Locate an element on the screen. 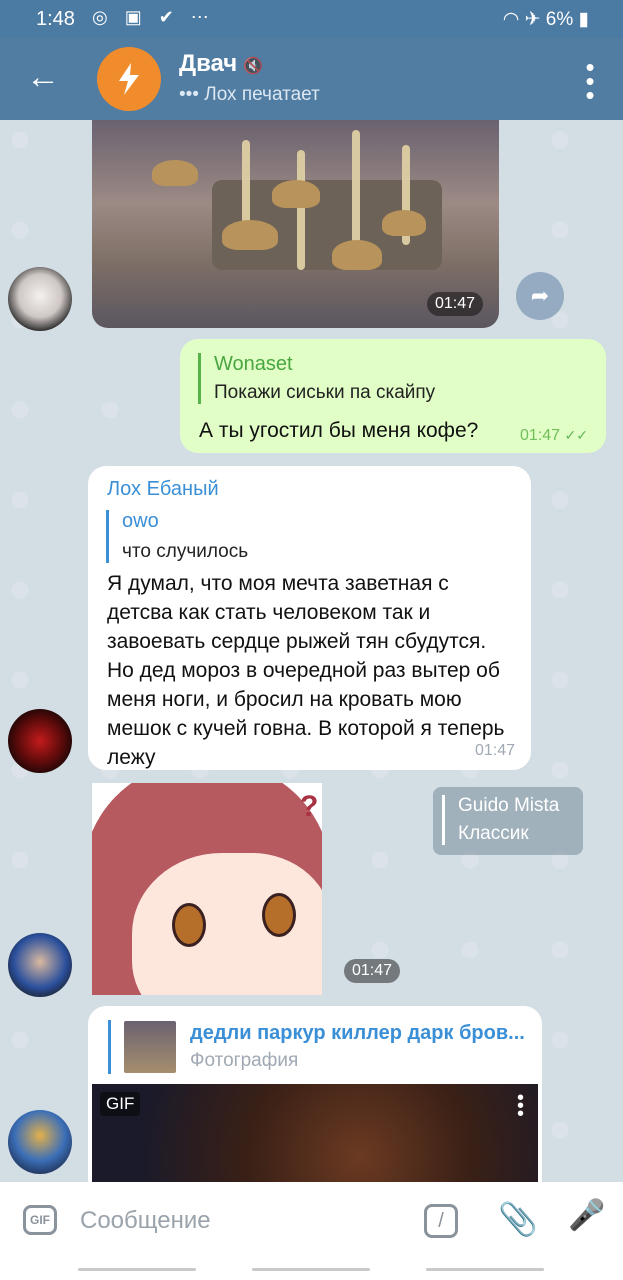 This screenshot has height=1280, width=623. airplane-icon: ✈ is located at coordinates (532, 19).